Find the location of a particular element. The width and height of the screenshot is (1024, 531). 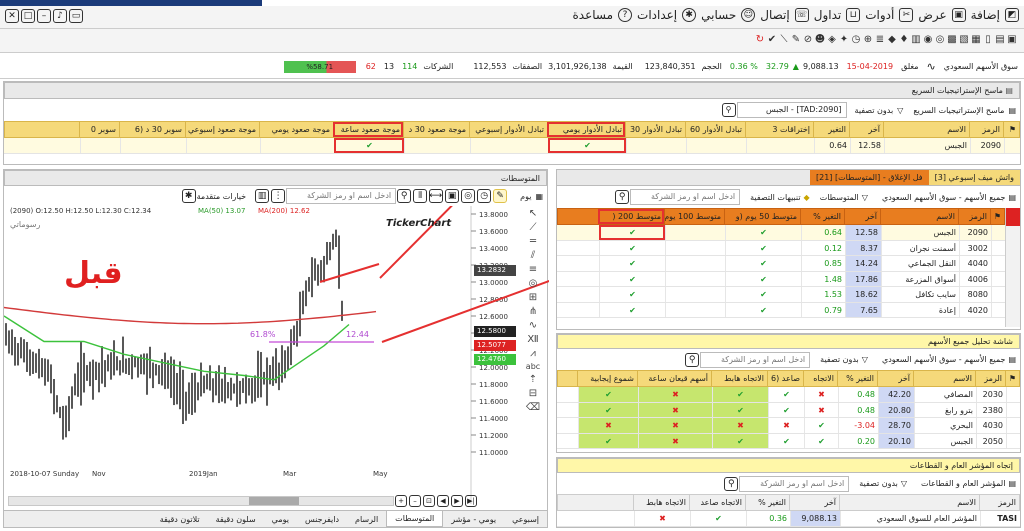

col-ma100: متوسط 100 يوم is located at coordinates (694, 216).